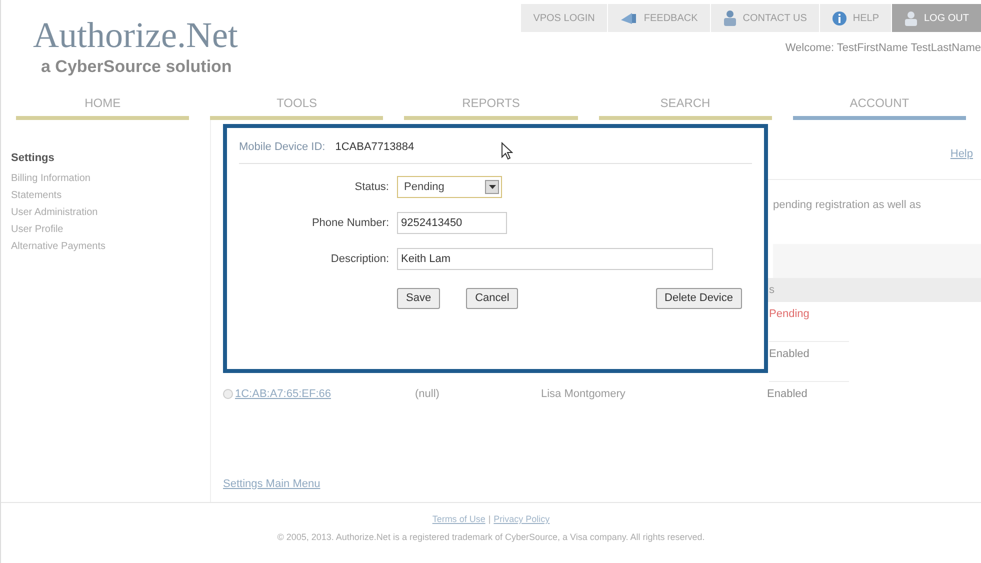 This screenshot has height=563, width=981. I want to click on logo-text: Authorize.Net, so click(135, 35).